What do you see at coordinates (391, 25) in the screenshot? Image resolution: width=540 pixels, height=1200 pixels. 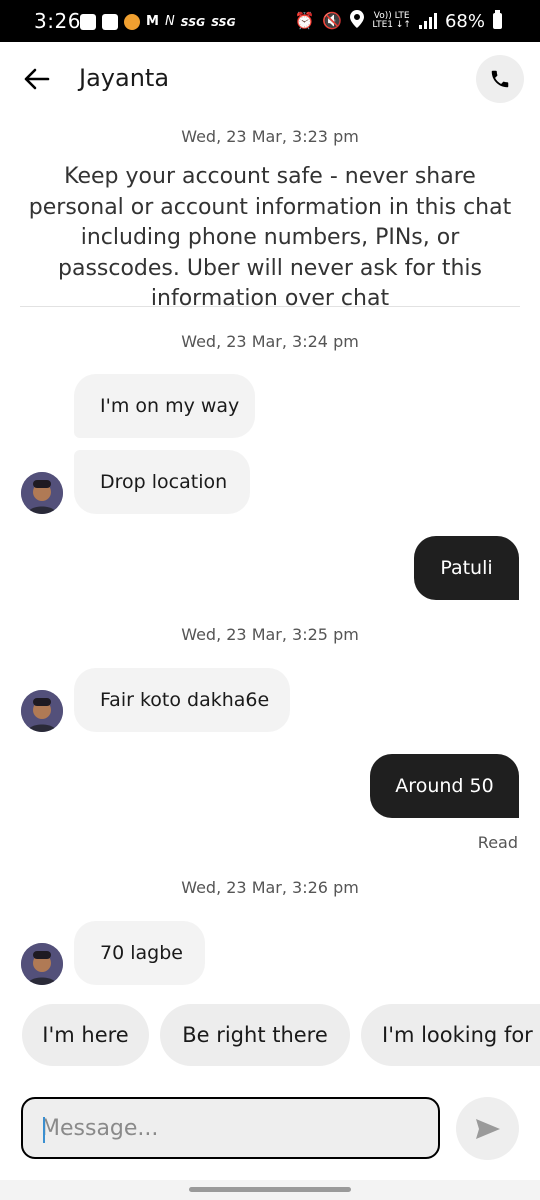 I see `lte-label: LTE1 ↓↑` at bounding box center [391, 25].